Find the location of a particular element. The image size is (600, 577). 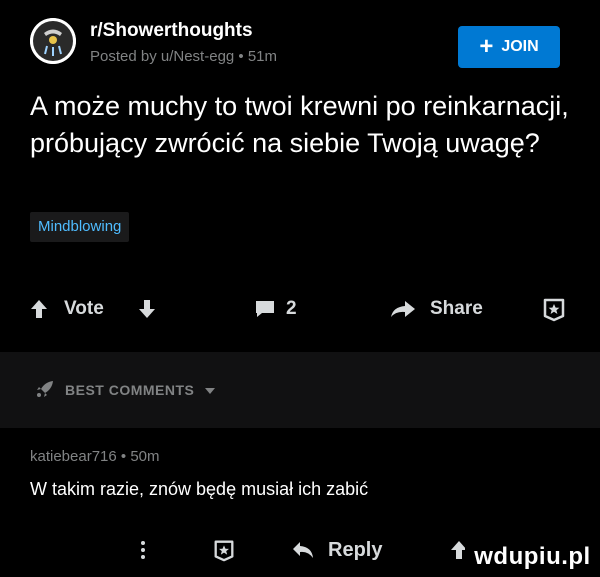

rocket-icon is located at coordinates (45, 390).